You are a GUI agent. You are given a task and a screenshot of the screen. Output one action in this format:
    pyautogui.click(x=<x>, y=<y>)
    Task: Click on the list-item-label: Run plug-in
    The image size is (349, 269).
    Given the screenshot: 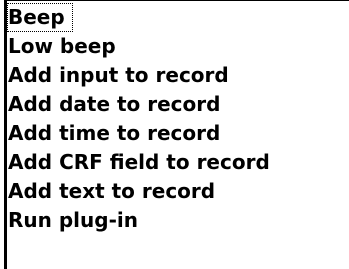 What is the action you would take?
    pyautogui.click(x=73, y=220)
    